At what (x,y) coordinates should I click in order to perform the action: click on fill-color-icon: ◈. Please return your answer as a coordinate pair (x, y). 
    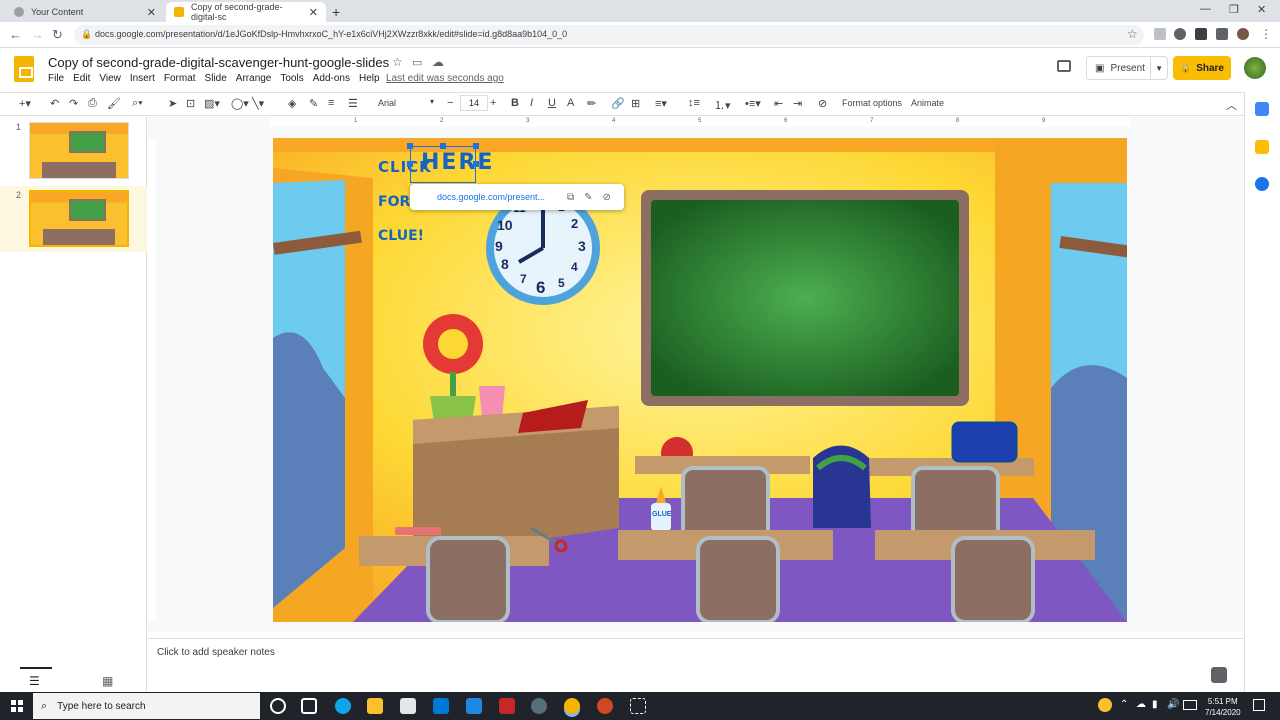
    Looking at the image, I should click on (292, 103).